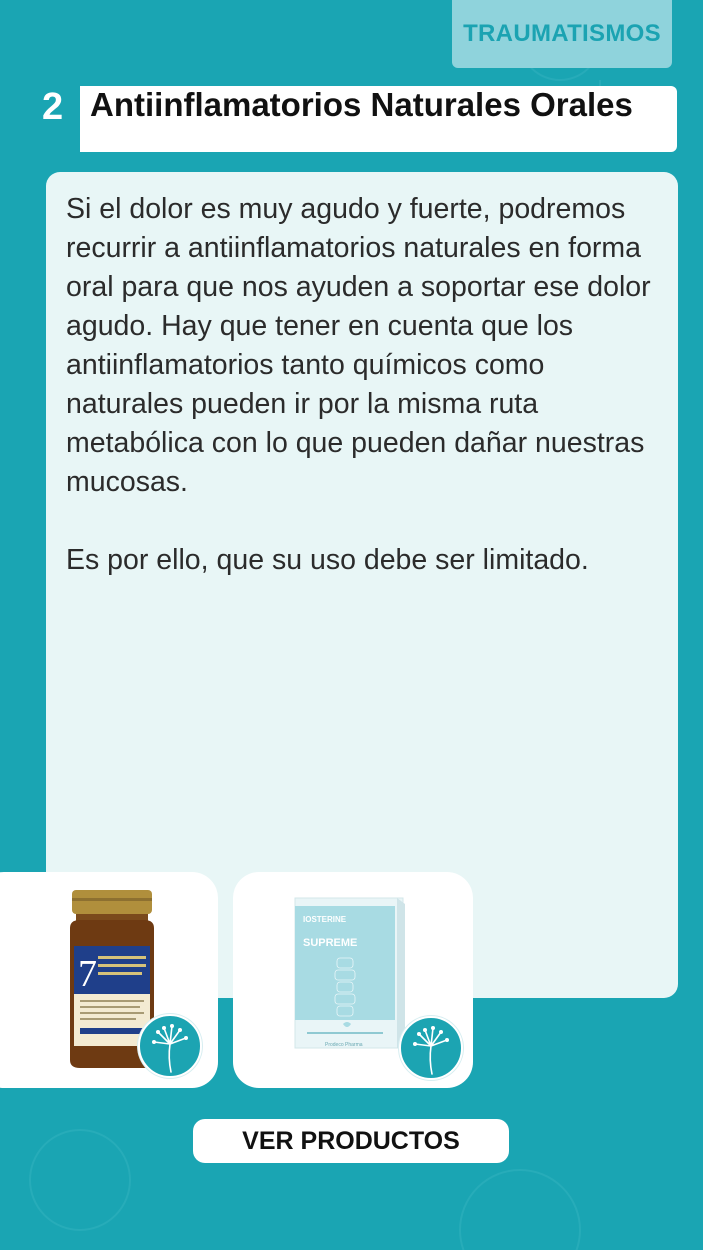  Describe the element at coordinates (349, 974) in the screenshot. I see `supplement-box-icon: IOSTERINE SUPREME Prodeco Pharma` at that location.